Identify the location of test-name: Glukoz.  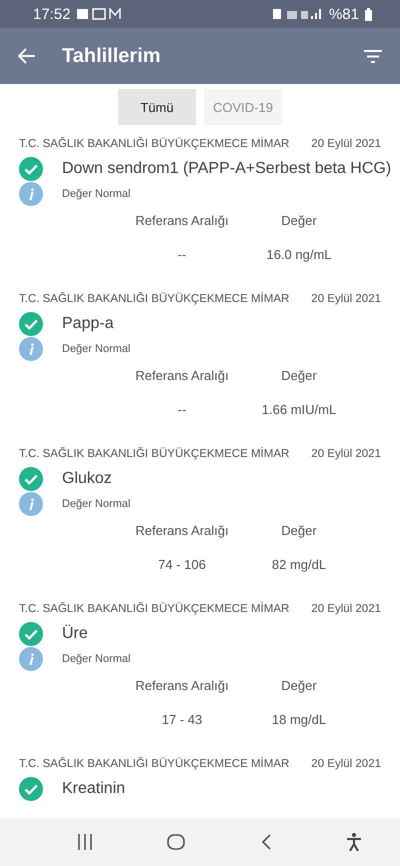
(87, 479).